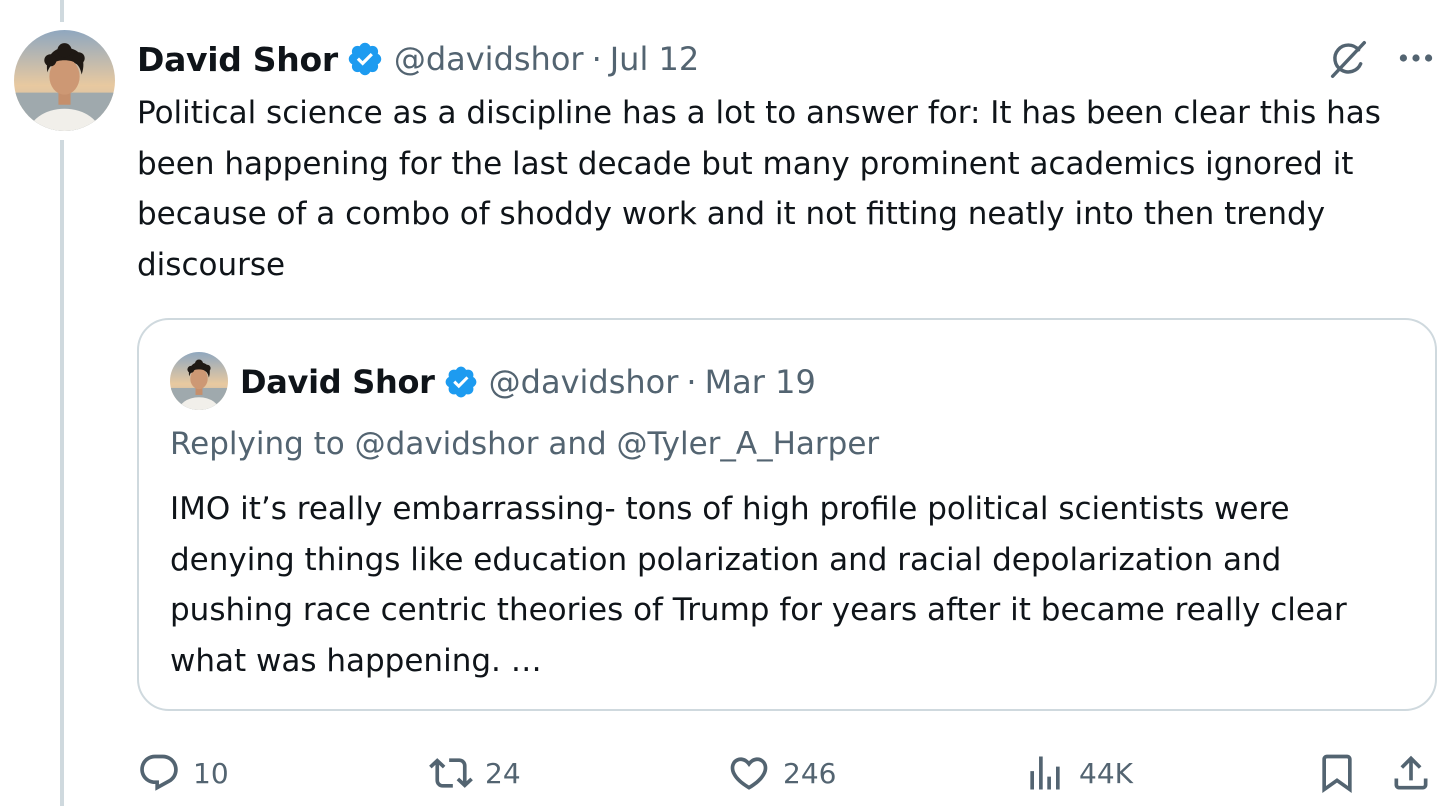 This screenshot has height=806, width=1456. Describe the element at coordinates (62, 473) in the screenshot. I see `thread-line-bottom` at that location.